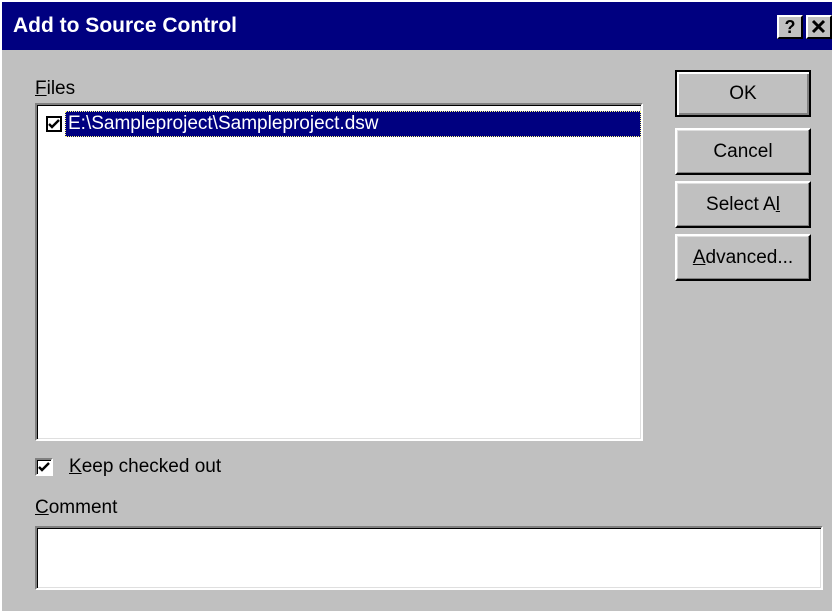  I want to click on keep-checked-out-label: Keep checked out, so click(145, 467).